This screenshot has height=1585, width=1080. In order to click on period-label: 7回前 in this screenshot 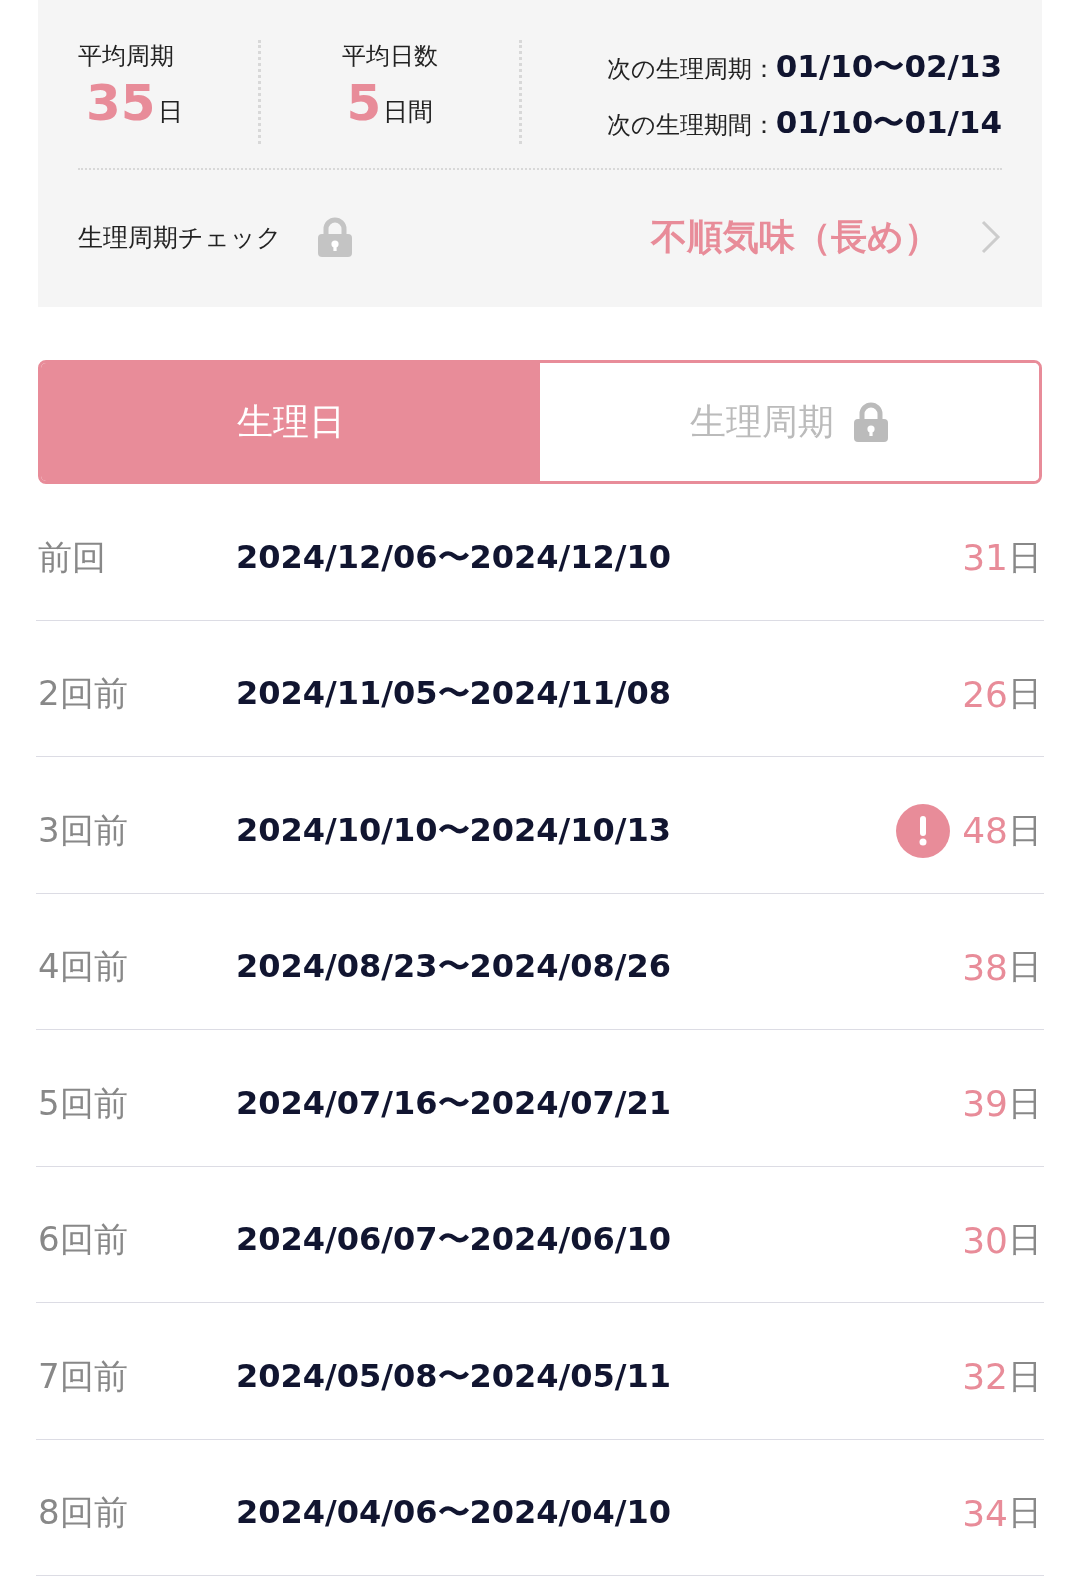, I will do `click(83, 1376)`.